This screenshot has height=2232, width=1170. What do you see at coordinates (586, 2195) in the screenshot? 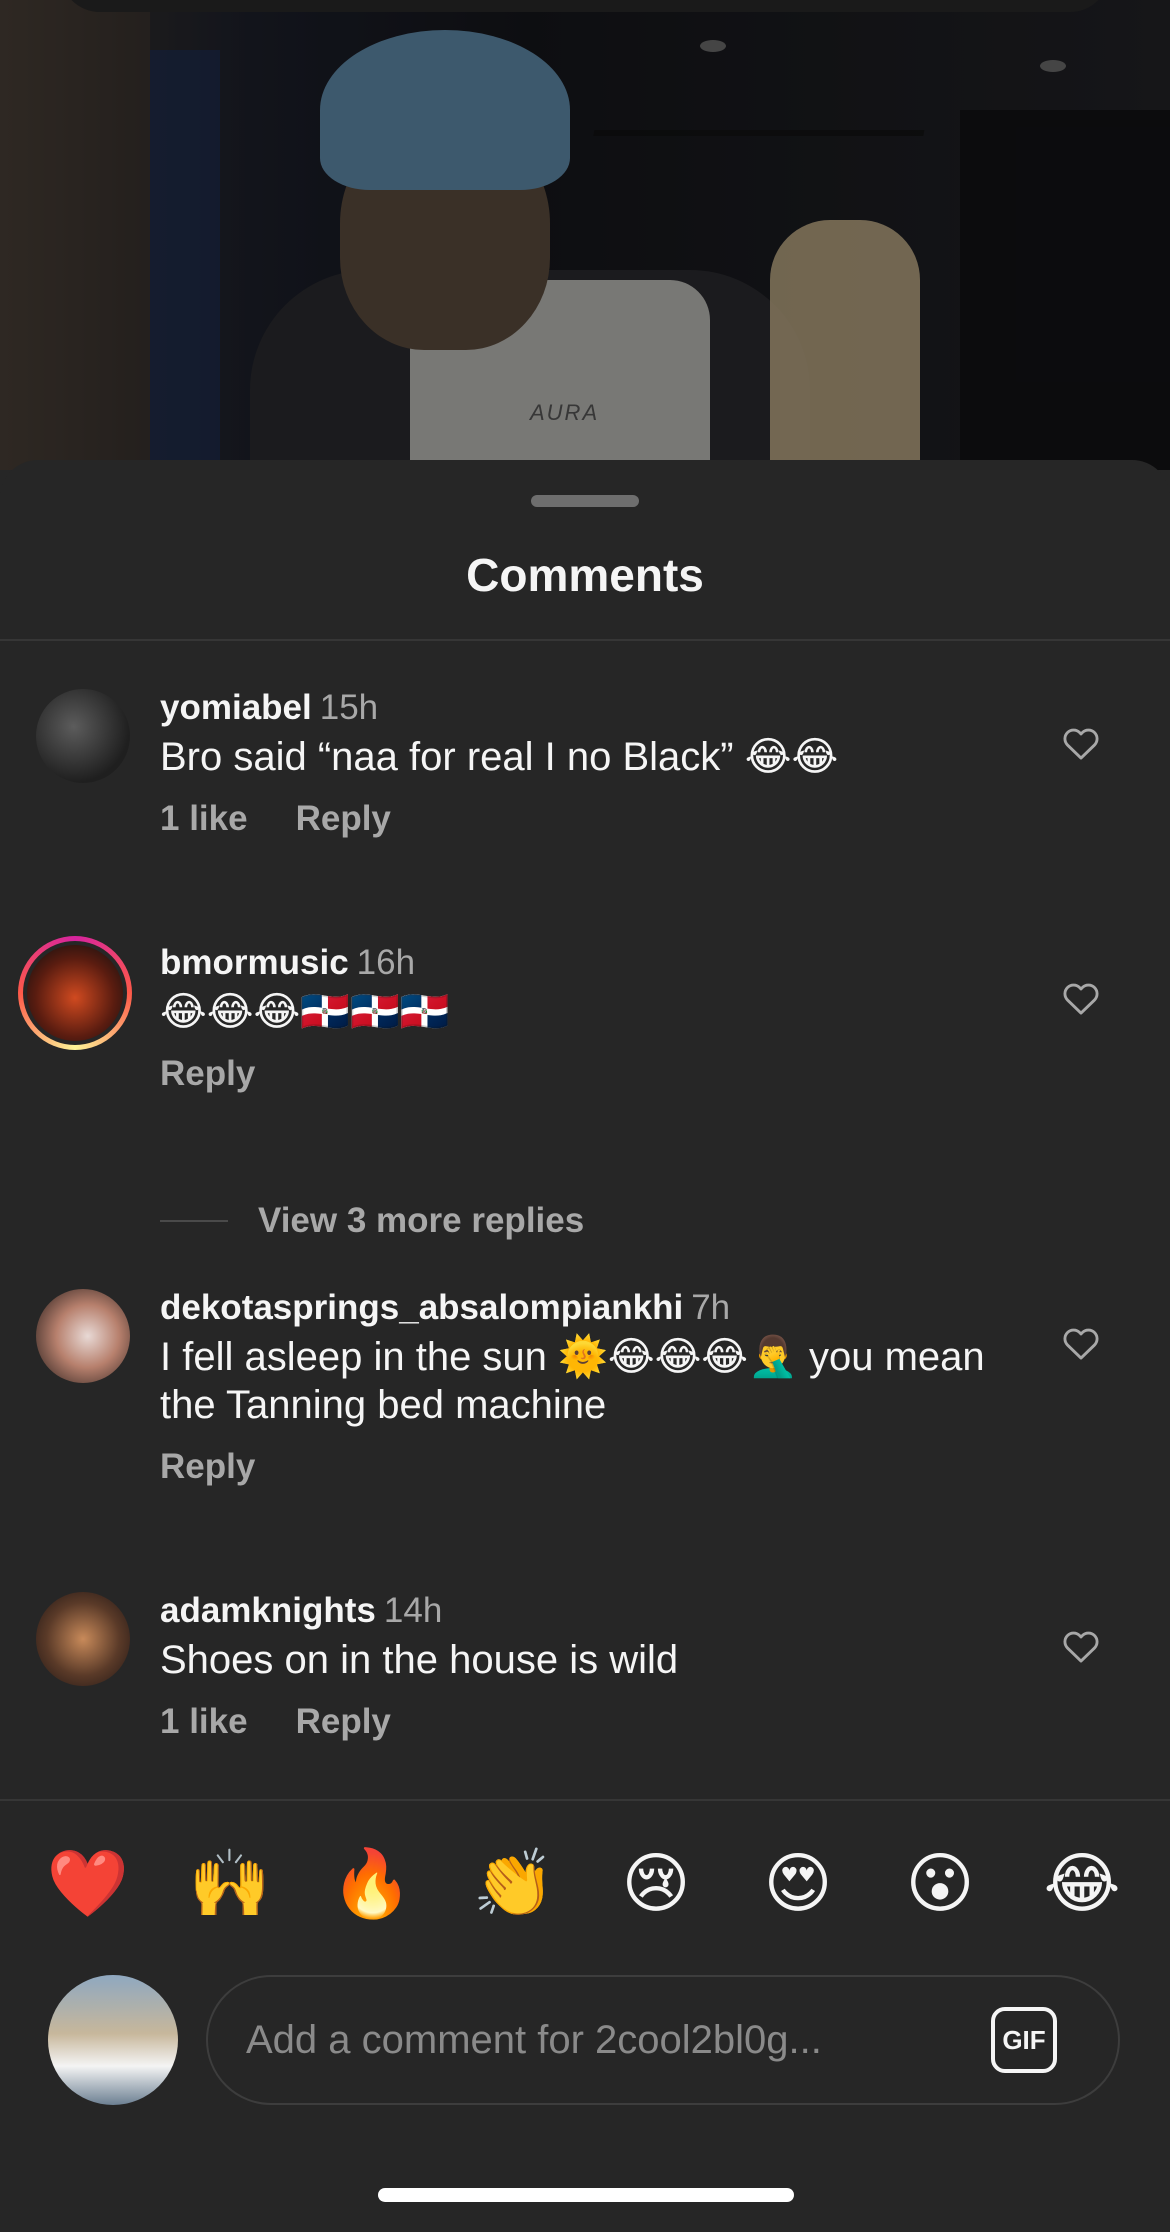
I see `home-indicator` at bounding box center [586, 2195].